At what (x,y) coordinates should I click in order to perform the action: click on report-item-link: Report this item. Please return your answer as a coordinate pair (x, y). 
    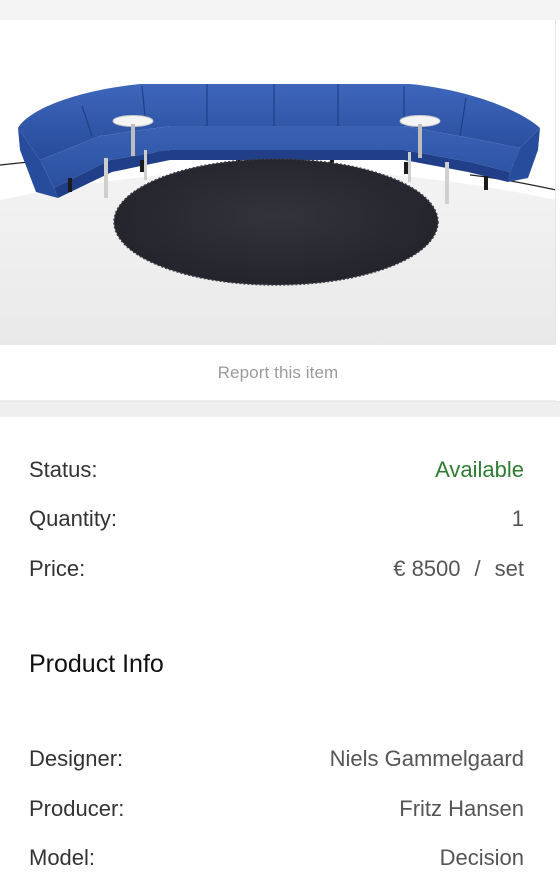
    Looking at the image, I should click on (278, 373).